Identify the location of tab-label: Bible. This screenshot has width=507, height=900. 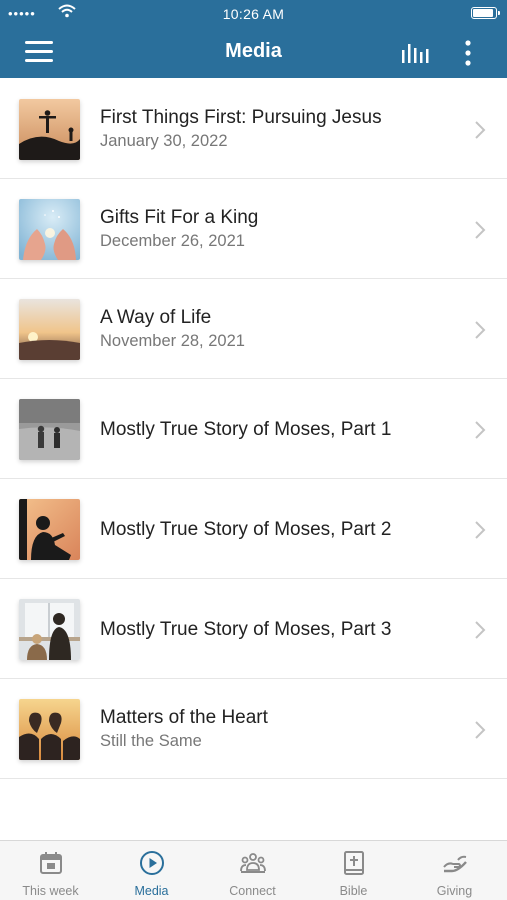
(353, 891).